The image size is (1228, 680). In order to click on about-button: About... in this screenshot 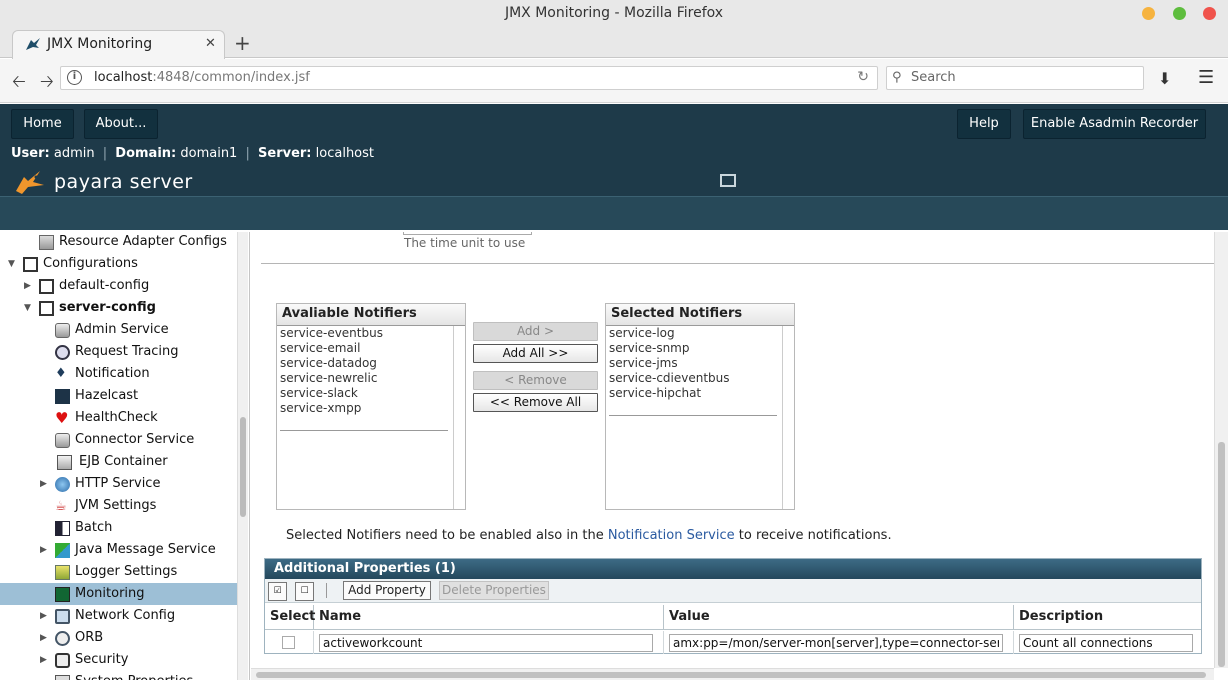, I will do `click(121, 124)`.